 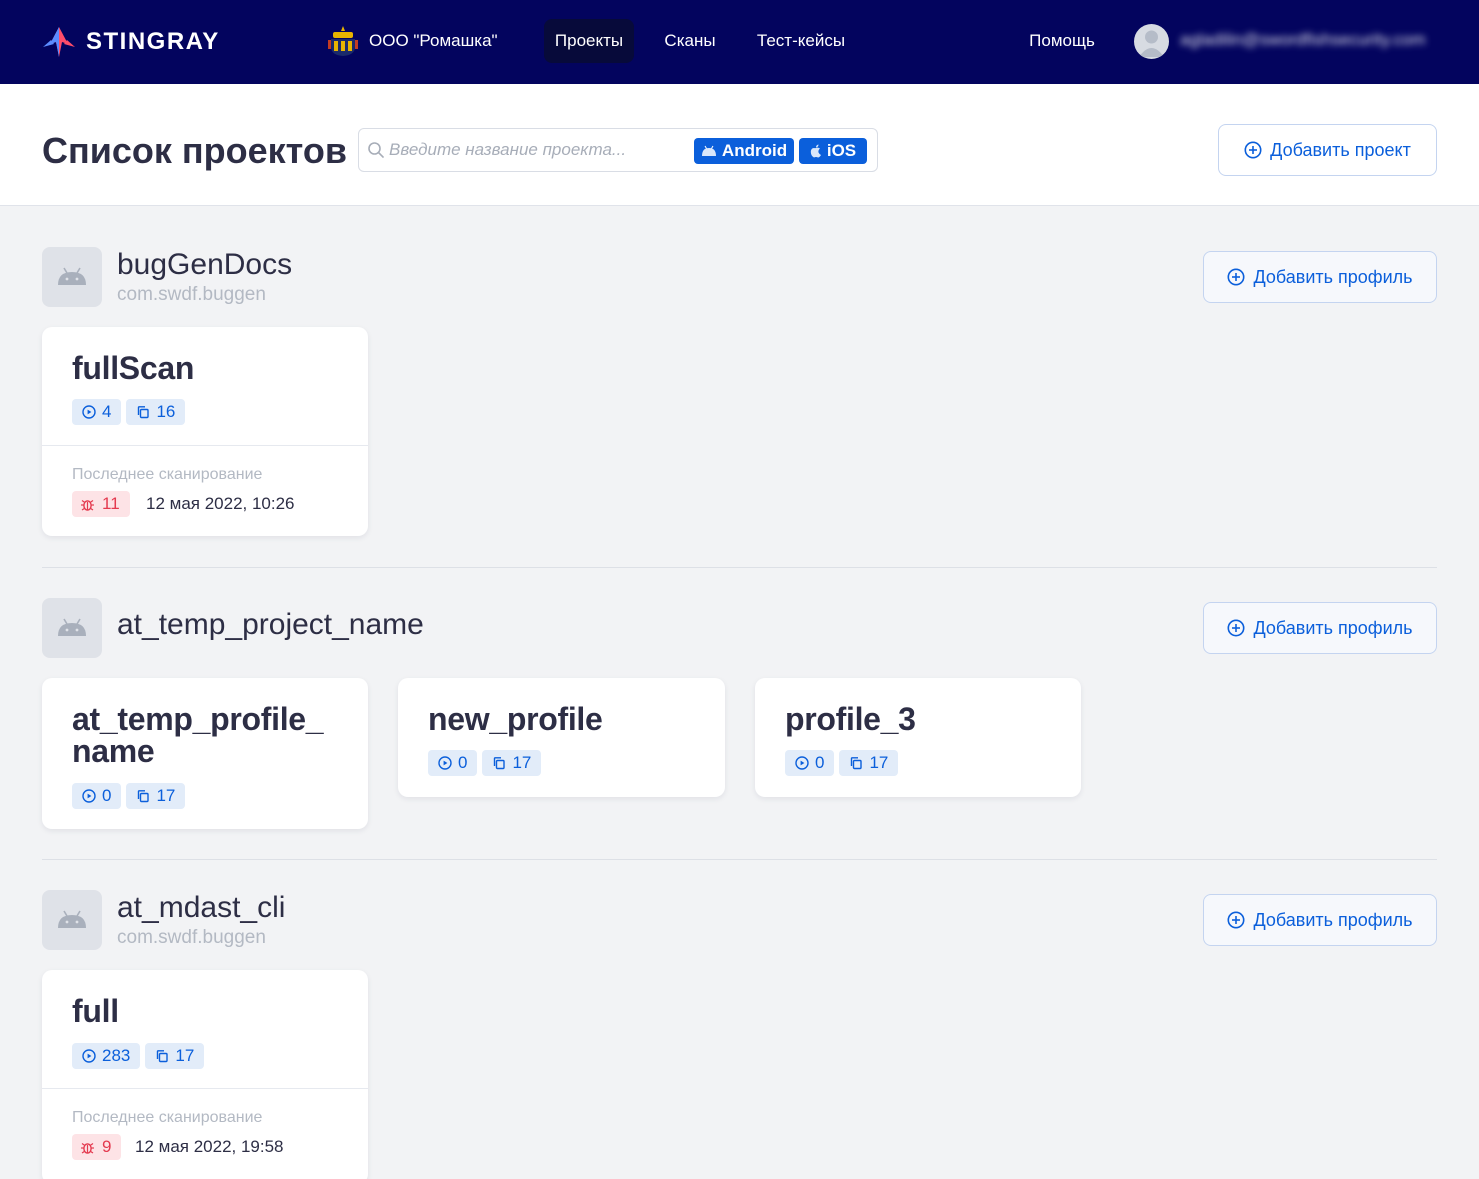 What do you see at coordinates (515, 719) in the screenshot?
I see `profile-name: new_profile` at bounding box center [515, 719].